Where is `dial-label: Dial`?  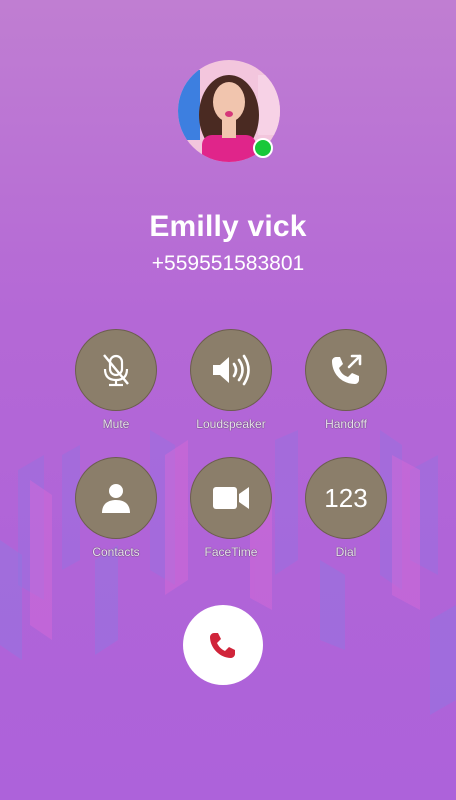 dial-label: Dial is located at coordinates (346, 552).